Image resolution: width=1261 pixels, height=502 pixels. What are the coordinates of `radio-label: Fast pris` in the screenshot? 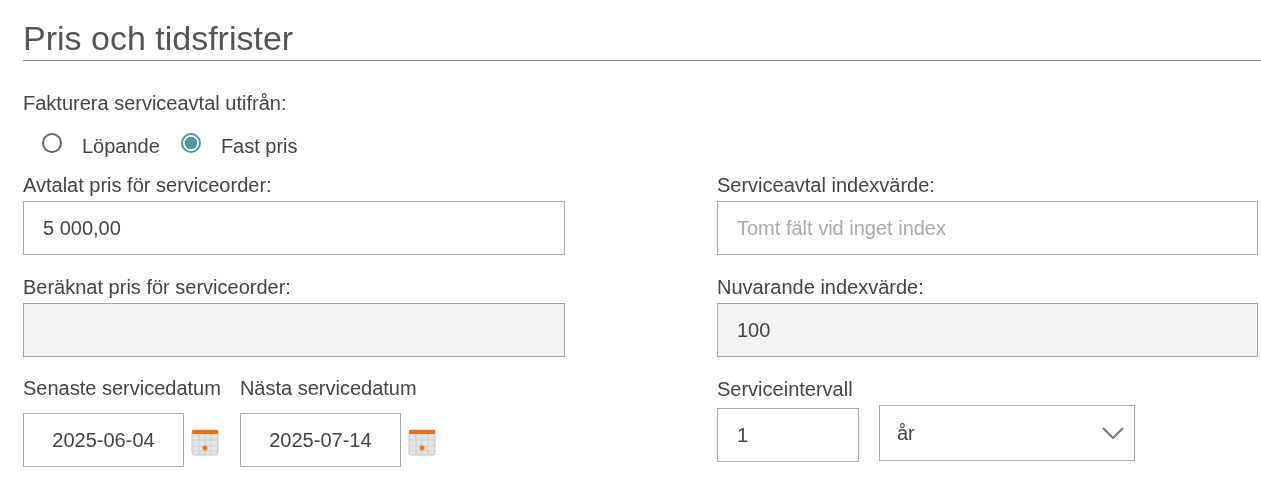 It's located at (259, 146).